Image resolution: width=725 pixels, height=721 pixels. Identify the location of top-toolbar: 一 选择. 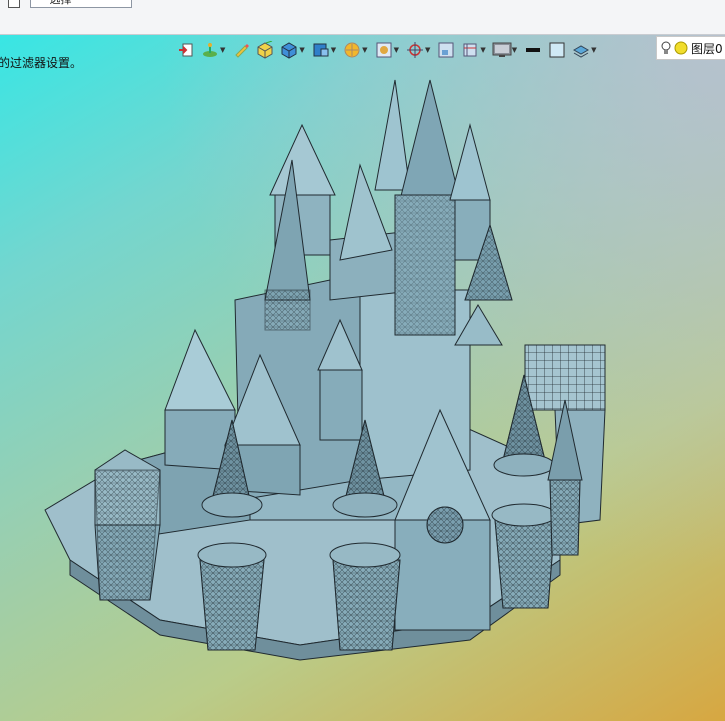
(362, 17).